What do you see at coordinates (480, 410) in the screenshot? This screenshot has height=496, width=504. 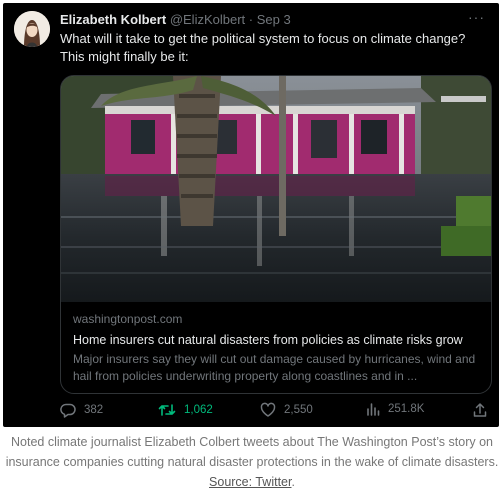 I see `share-icon` at bounding box center [480, 410].